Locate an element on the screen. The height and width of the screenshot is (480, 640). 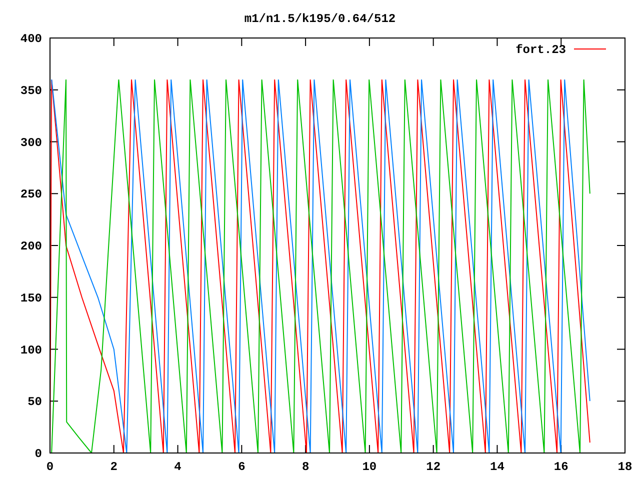
y-tick-label: 150 is located at coordinates (31, 298).